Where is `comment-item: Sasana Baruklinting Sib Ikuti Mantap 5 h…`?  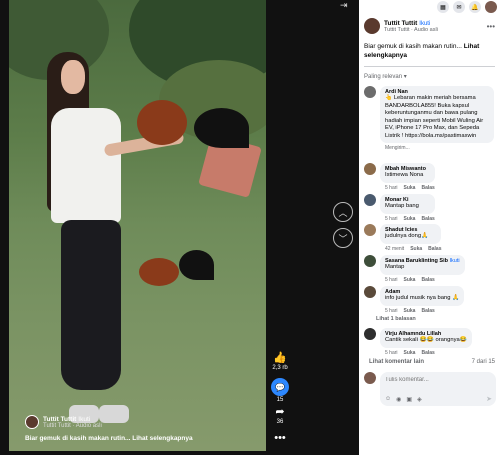 comment-item: Sasana Baruklinting Sib Ikuti Mantap 5 h… is located at coordinates (429, 269).